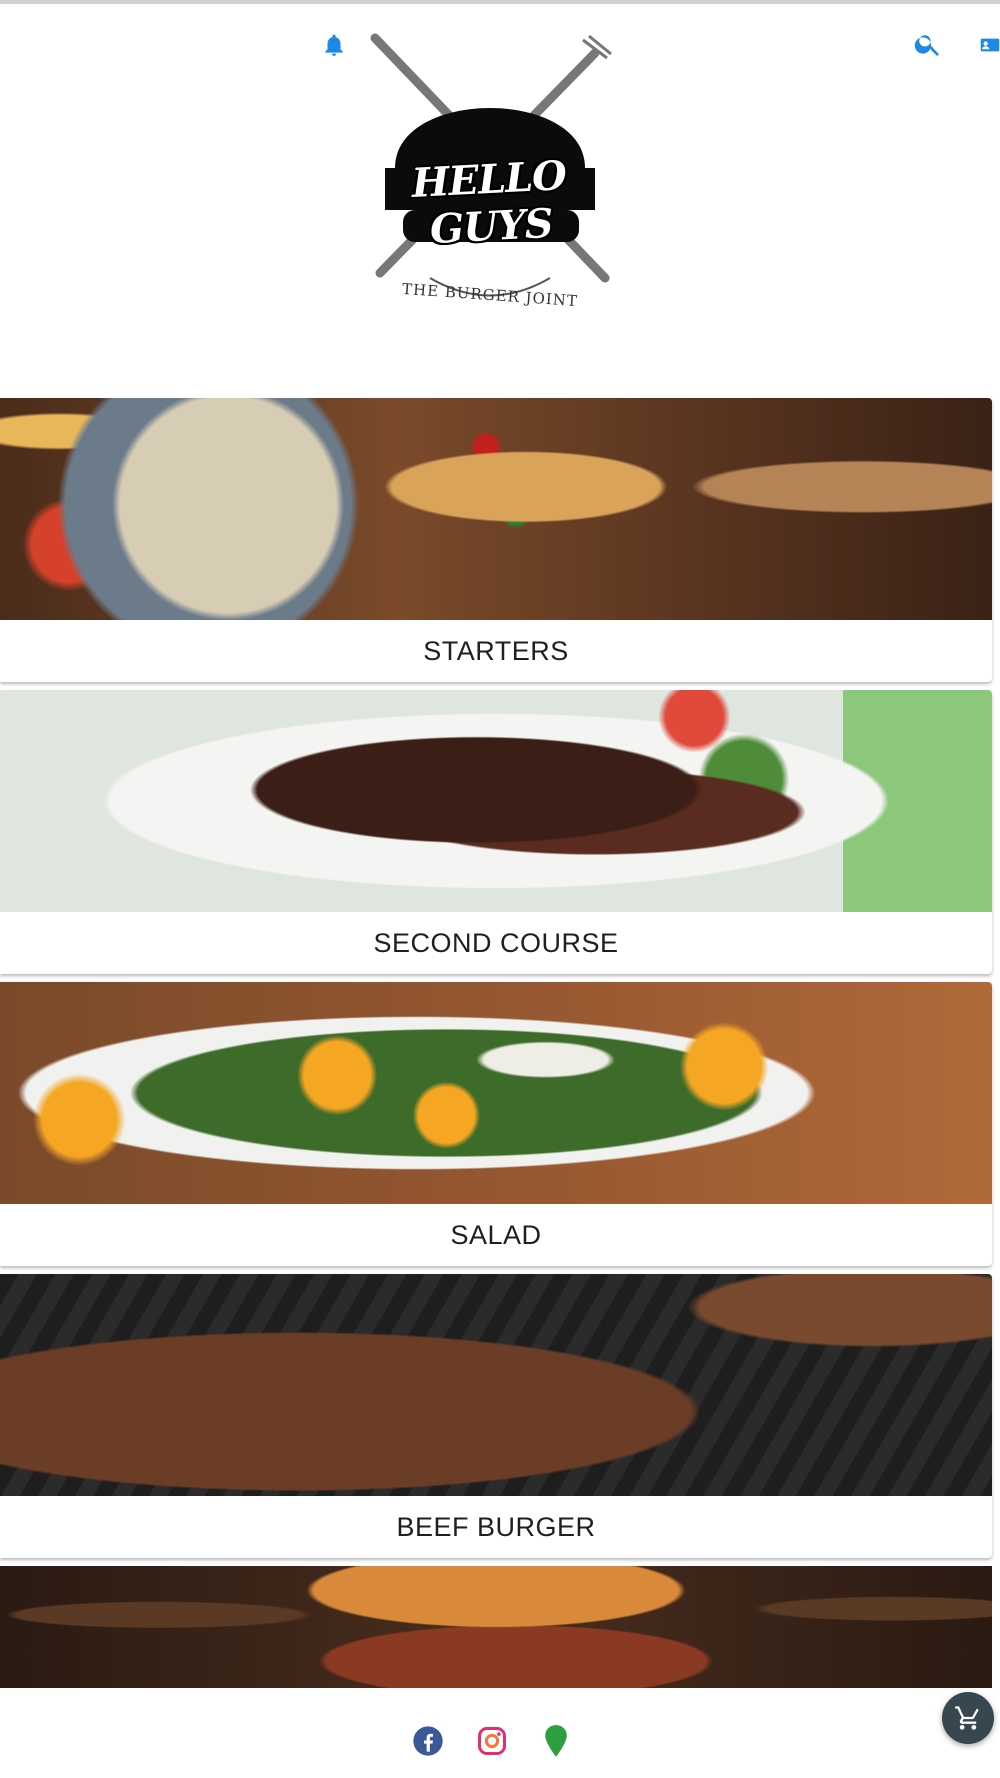 The width and height of the screenshot is (1000, 1778). Describe the element at coordinates (496, 650) in the screenshot. I see `category-label: STARTERS` at that location.